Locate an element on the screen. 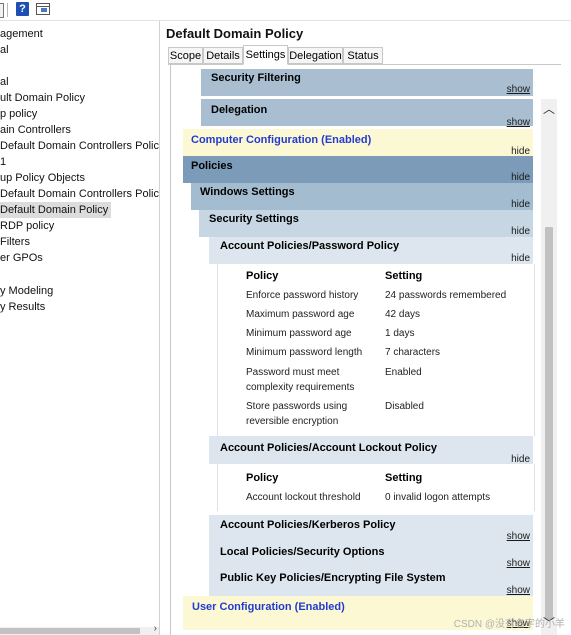 The height and width of the screenshot is (635, 571). report-vertical-scrollbar: ︿ ﹀ is located at coordinates (549, 367).